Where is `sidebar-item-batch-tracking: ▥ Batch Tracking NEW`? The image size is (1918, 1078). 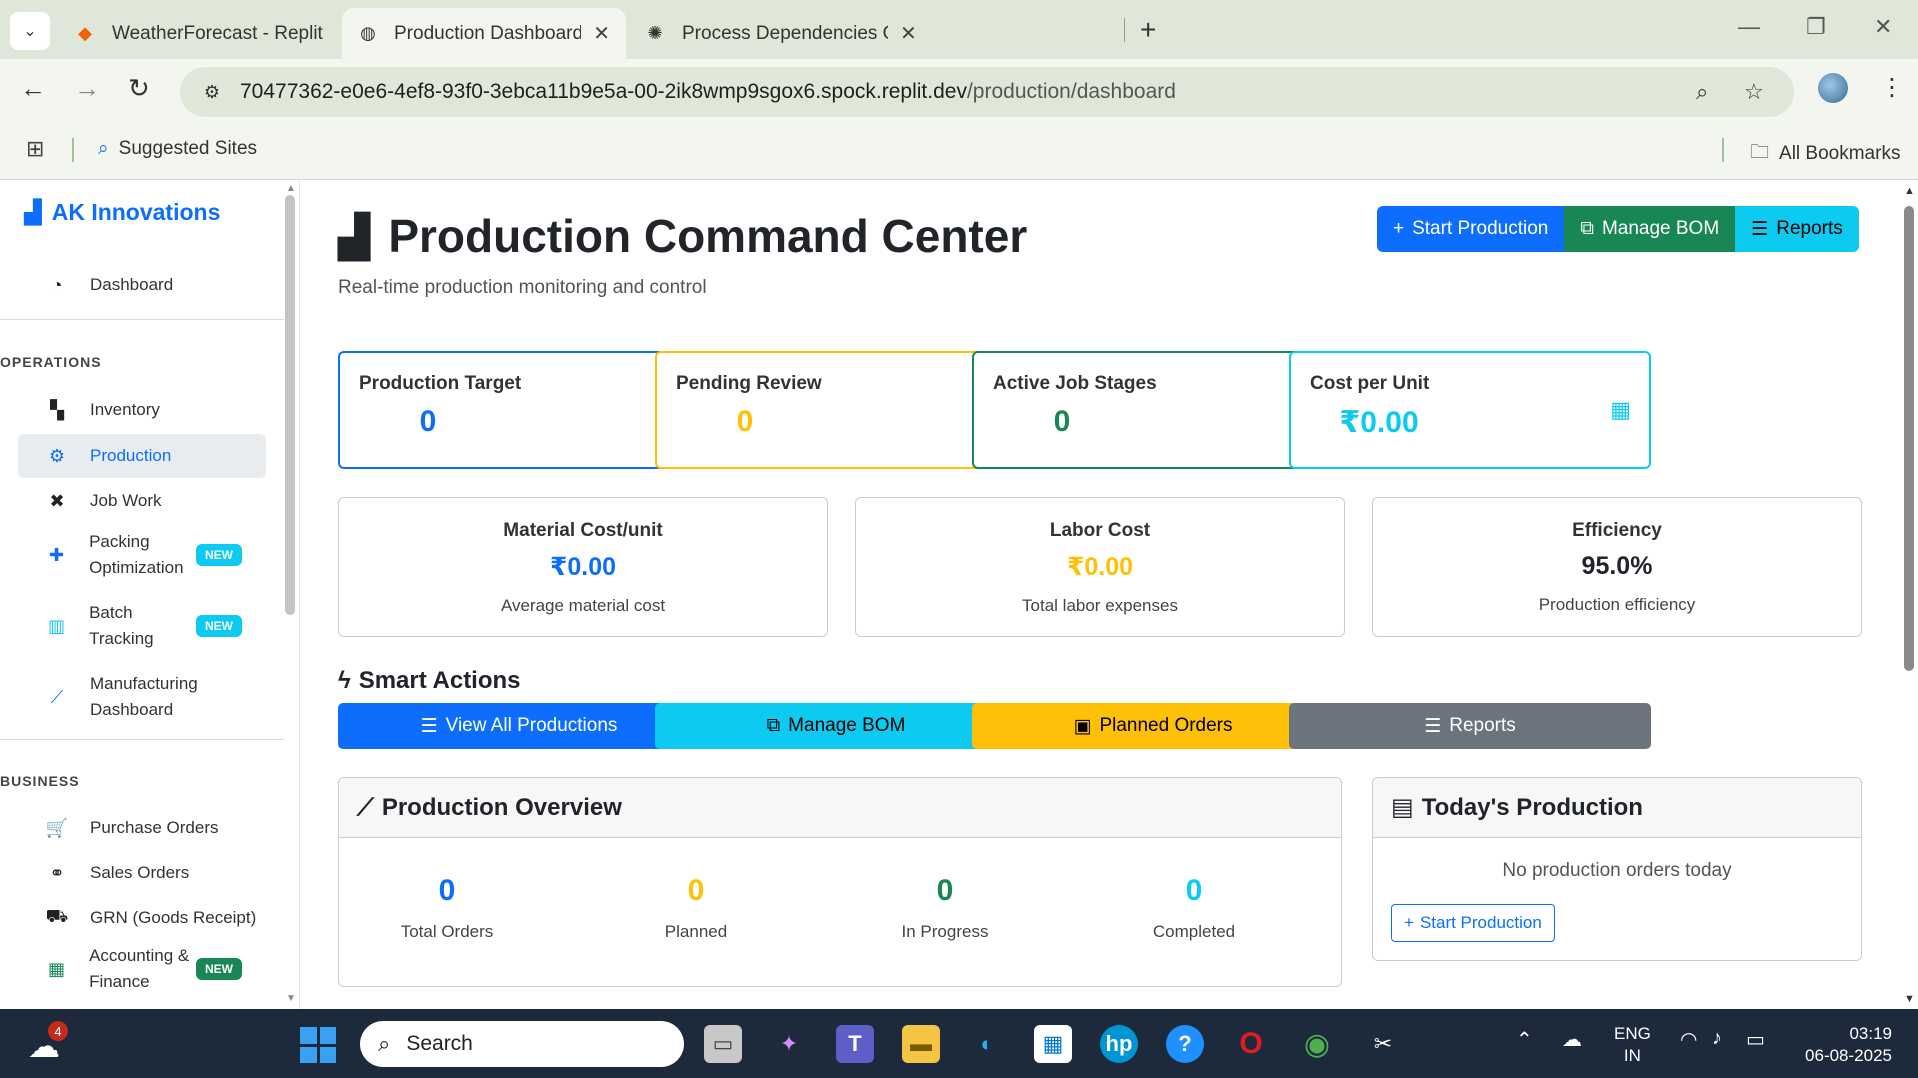 sidebar-item-batch-tracking: ▥ Batch Tracking NEW is located at coordinates (142, 626).